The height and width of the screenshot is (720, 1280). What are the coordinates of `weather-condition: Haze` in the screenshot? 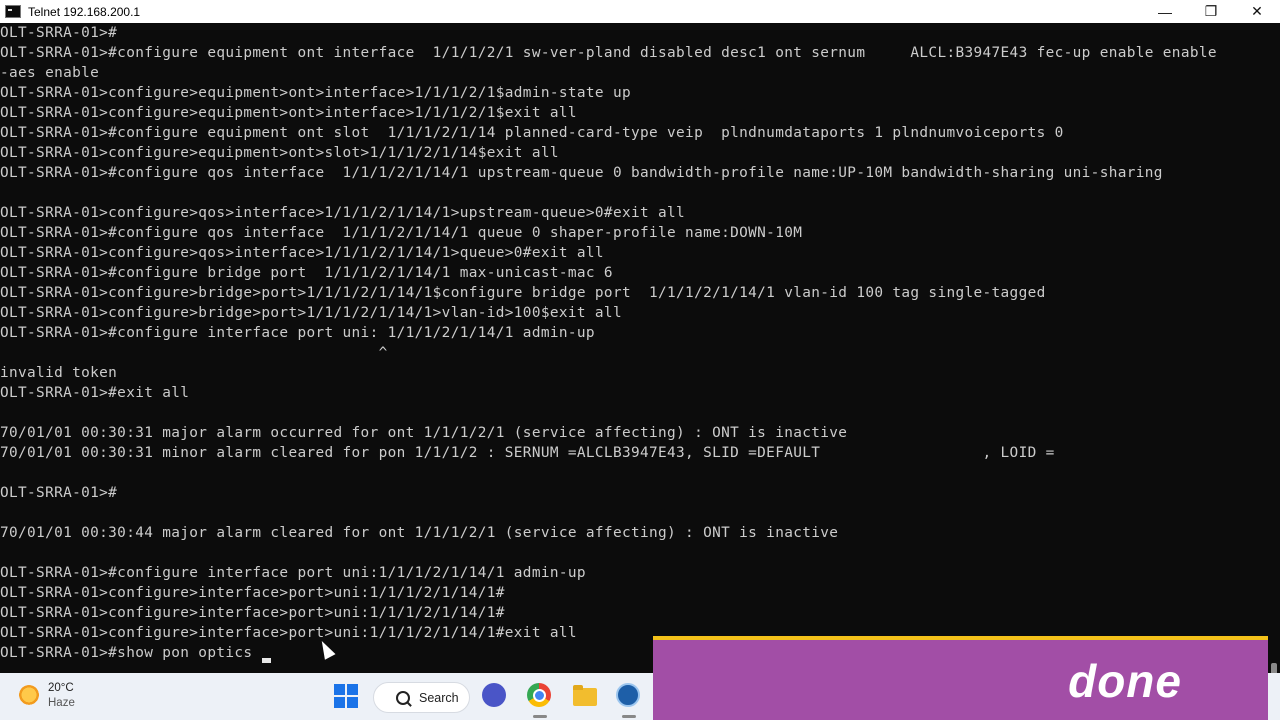 It's located at (61, 703).